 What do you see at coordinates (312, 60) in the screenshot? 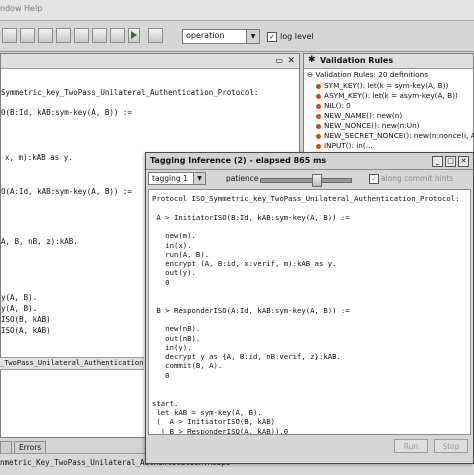
I see `validation-icon: ✱` at bounding box center [312, 60].